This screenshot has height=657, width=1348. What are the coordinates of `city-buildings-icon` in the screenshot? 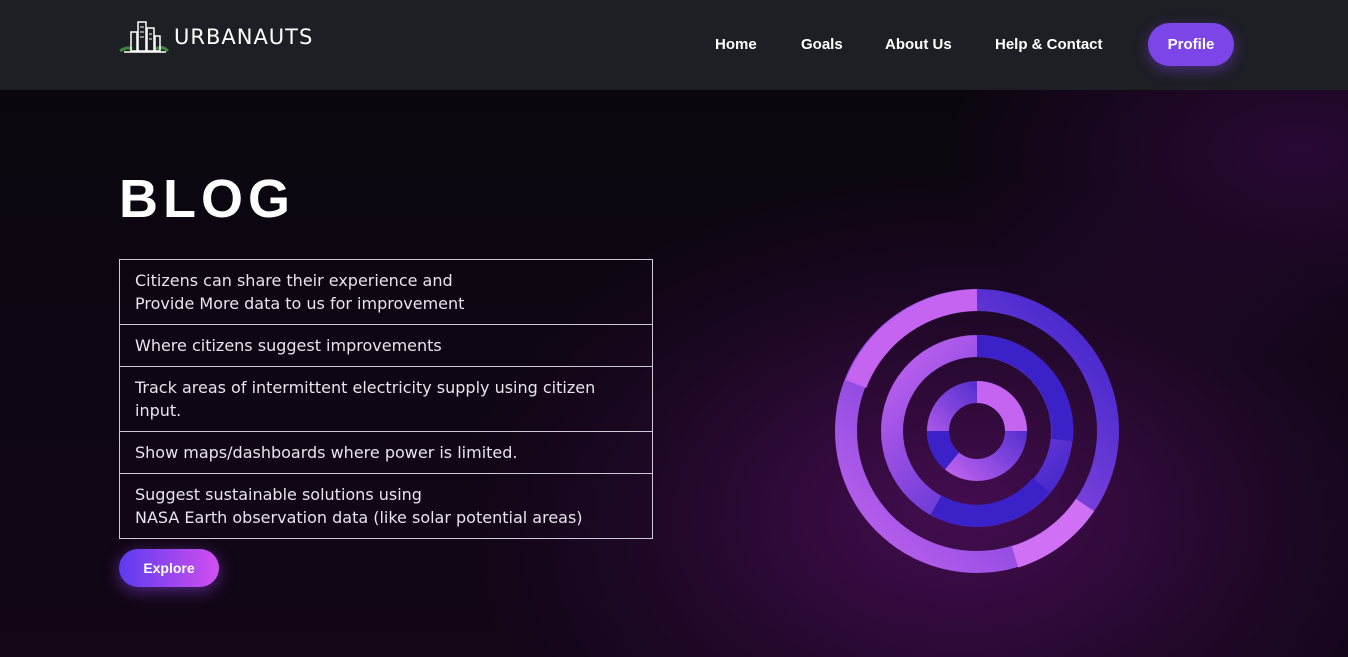 It's located at (144, 37).